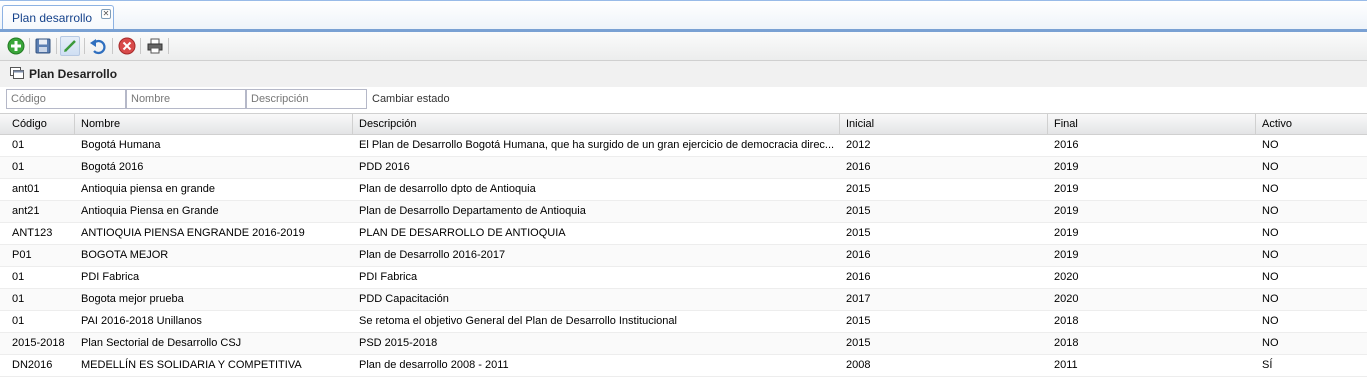 The height and width of the screenshot is (377, 1367). What do you see at coordinates (683, 168) in the screenshot?
I see `table-row: 01 Bogotá 2016 PDD 2016 2016 2019 NO` at bounding box center [683, 168].